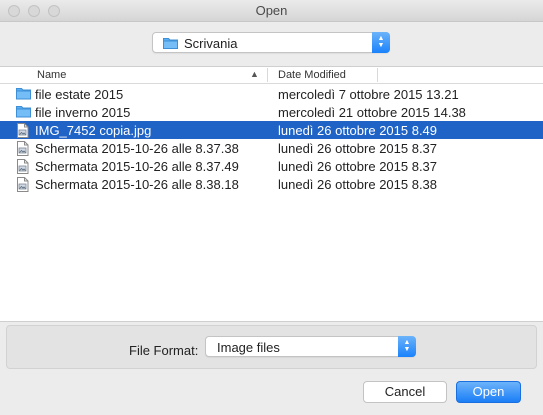 The height and width of the screenshot is (415, 543). What do you see at coordinates (310, 346) in the screenshot?
I see `file-format-popup: Image files ▲ ▼` at bounding box center [310, 346].